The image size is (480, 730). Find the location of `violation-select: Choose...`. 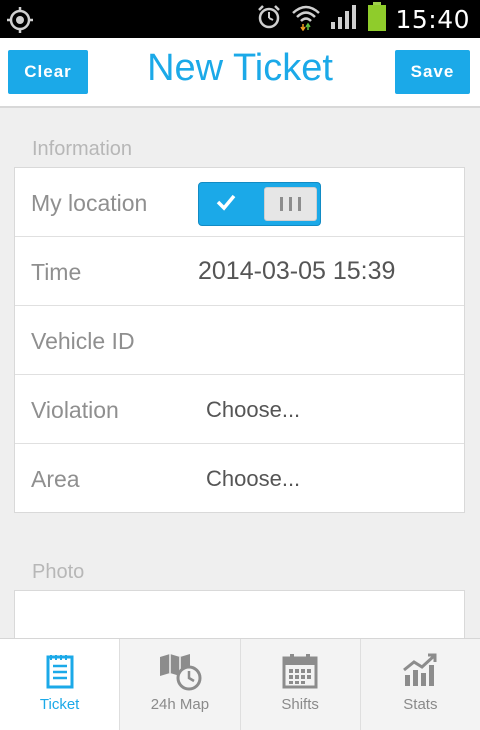

violation-select: Choose... is located at coordinates (253, 410).